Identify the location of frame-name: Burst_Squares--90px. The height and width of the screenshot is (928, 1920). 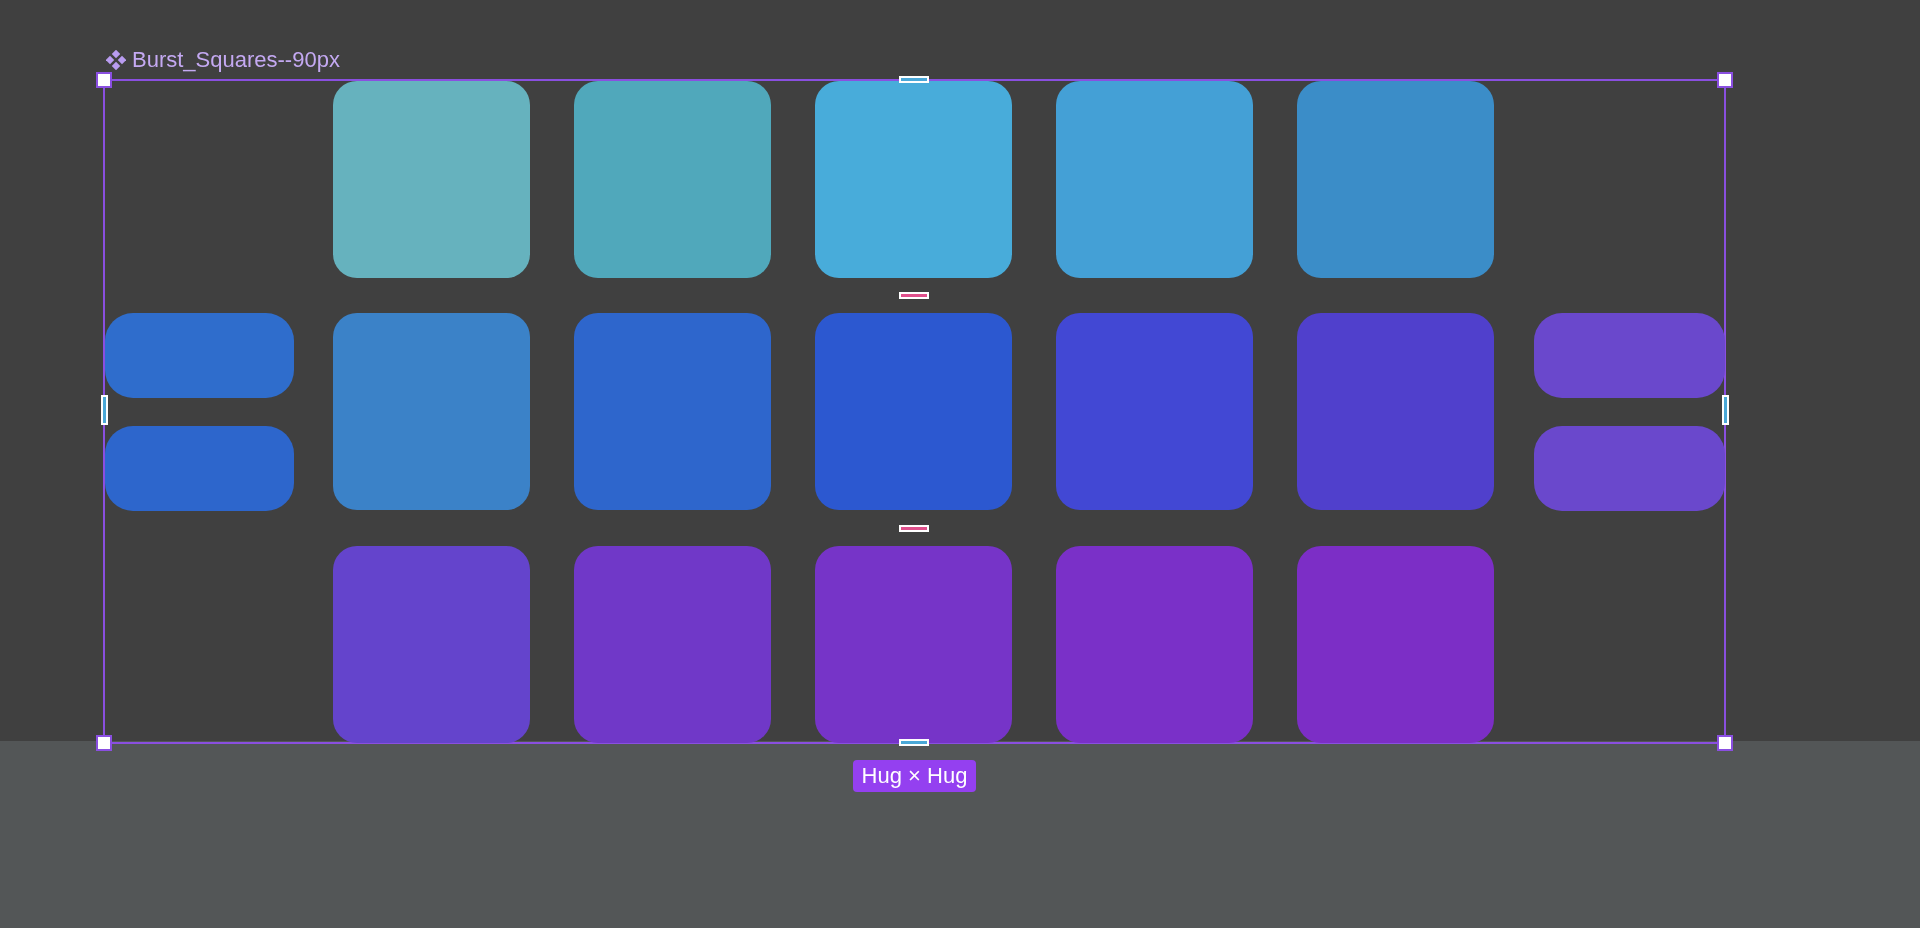
(236, 60).